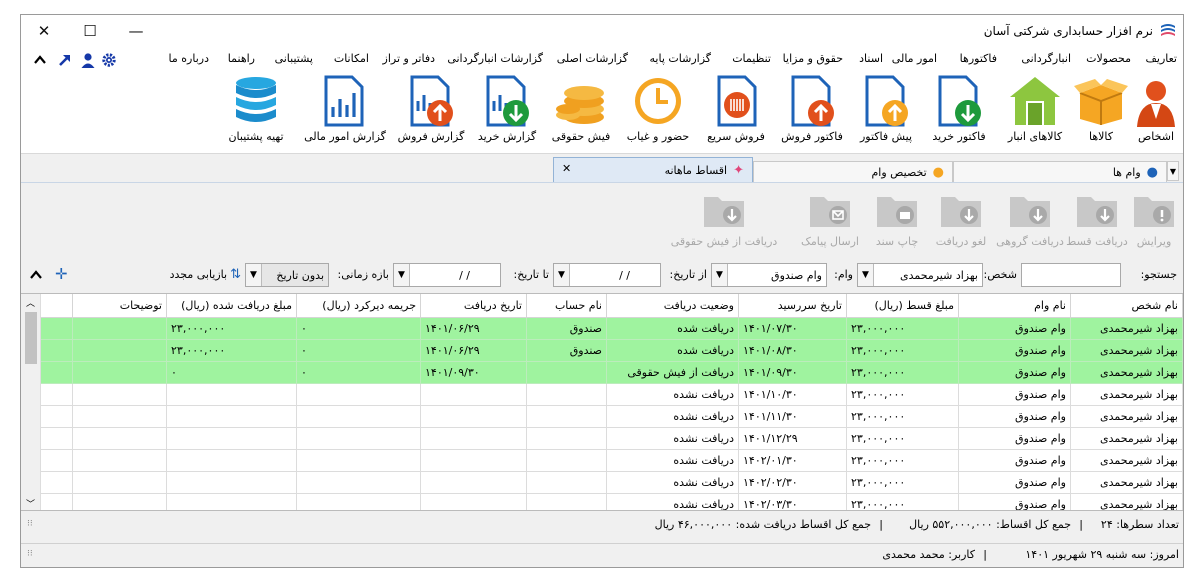  What do you see at coordinates (830, 221) in the screenshot?
I see `send-sms-button: ارسال پیامک` at bounding box center [830, 221].